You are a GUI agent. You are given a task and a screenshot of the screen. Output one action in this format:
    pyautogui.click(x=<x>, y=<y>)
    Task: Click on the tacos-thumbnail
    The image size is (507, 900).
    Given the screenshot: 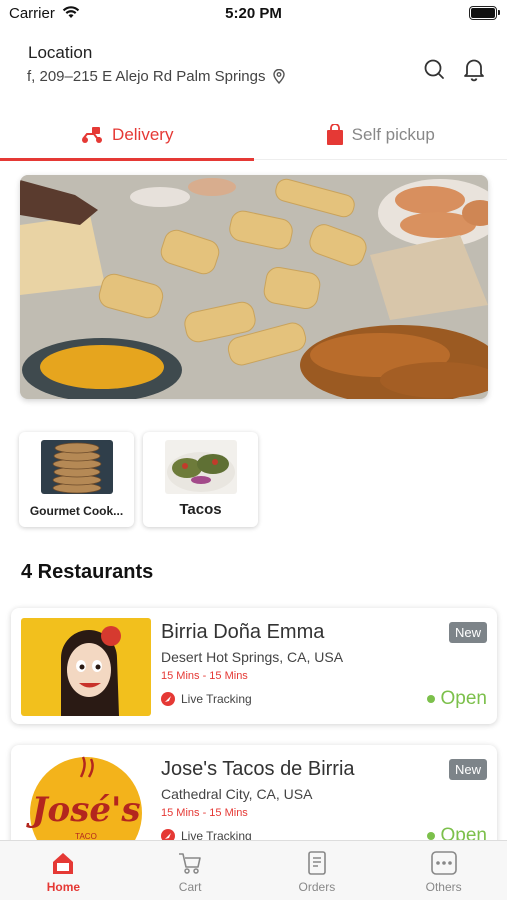 What is the action you would take?
    pyautogui.click(x=200, y=467)
    